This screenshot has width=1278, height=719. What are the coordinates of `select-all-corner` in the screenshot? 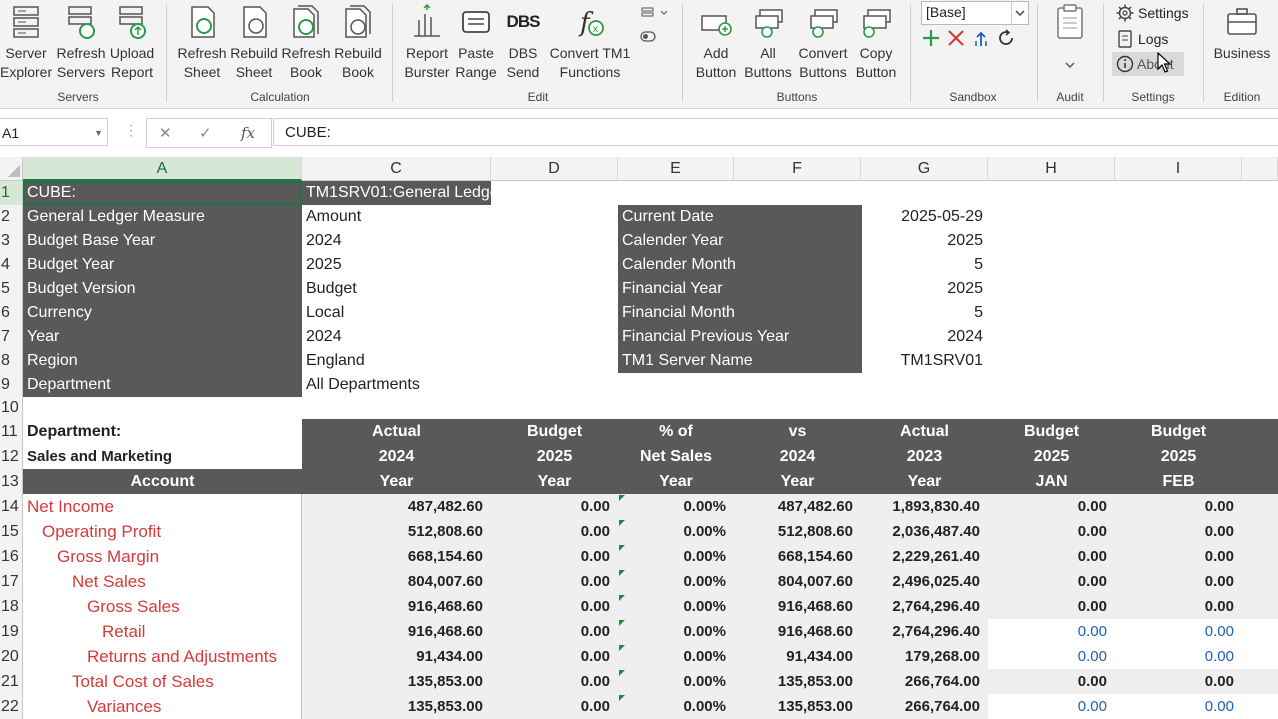 It's located at (11, 169).